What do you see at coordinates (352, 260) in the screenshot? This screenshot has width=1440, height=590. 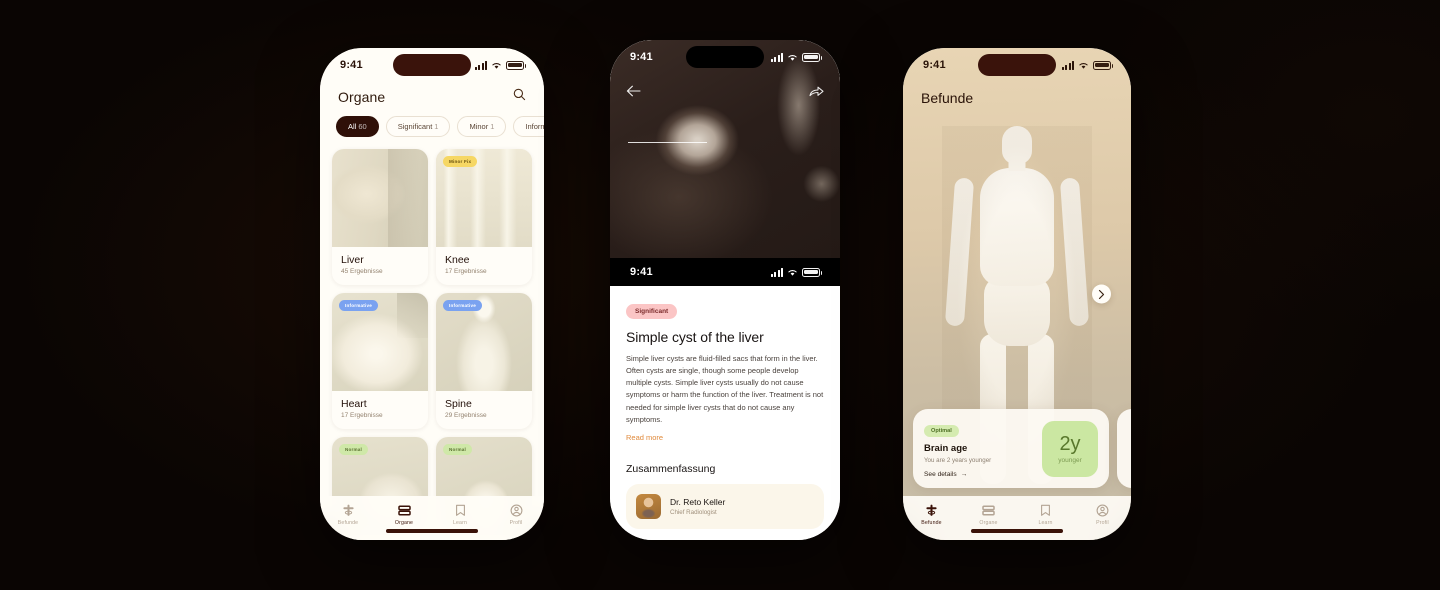 I see `organ-name: Liver` at bounding box center [352, 260].